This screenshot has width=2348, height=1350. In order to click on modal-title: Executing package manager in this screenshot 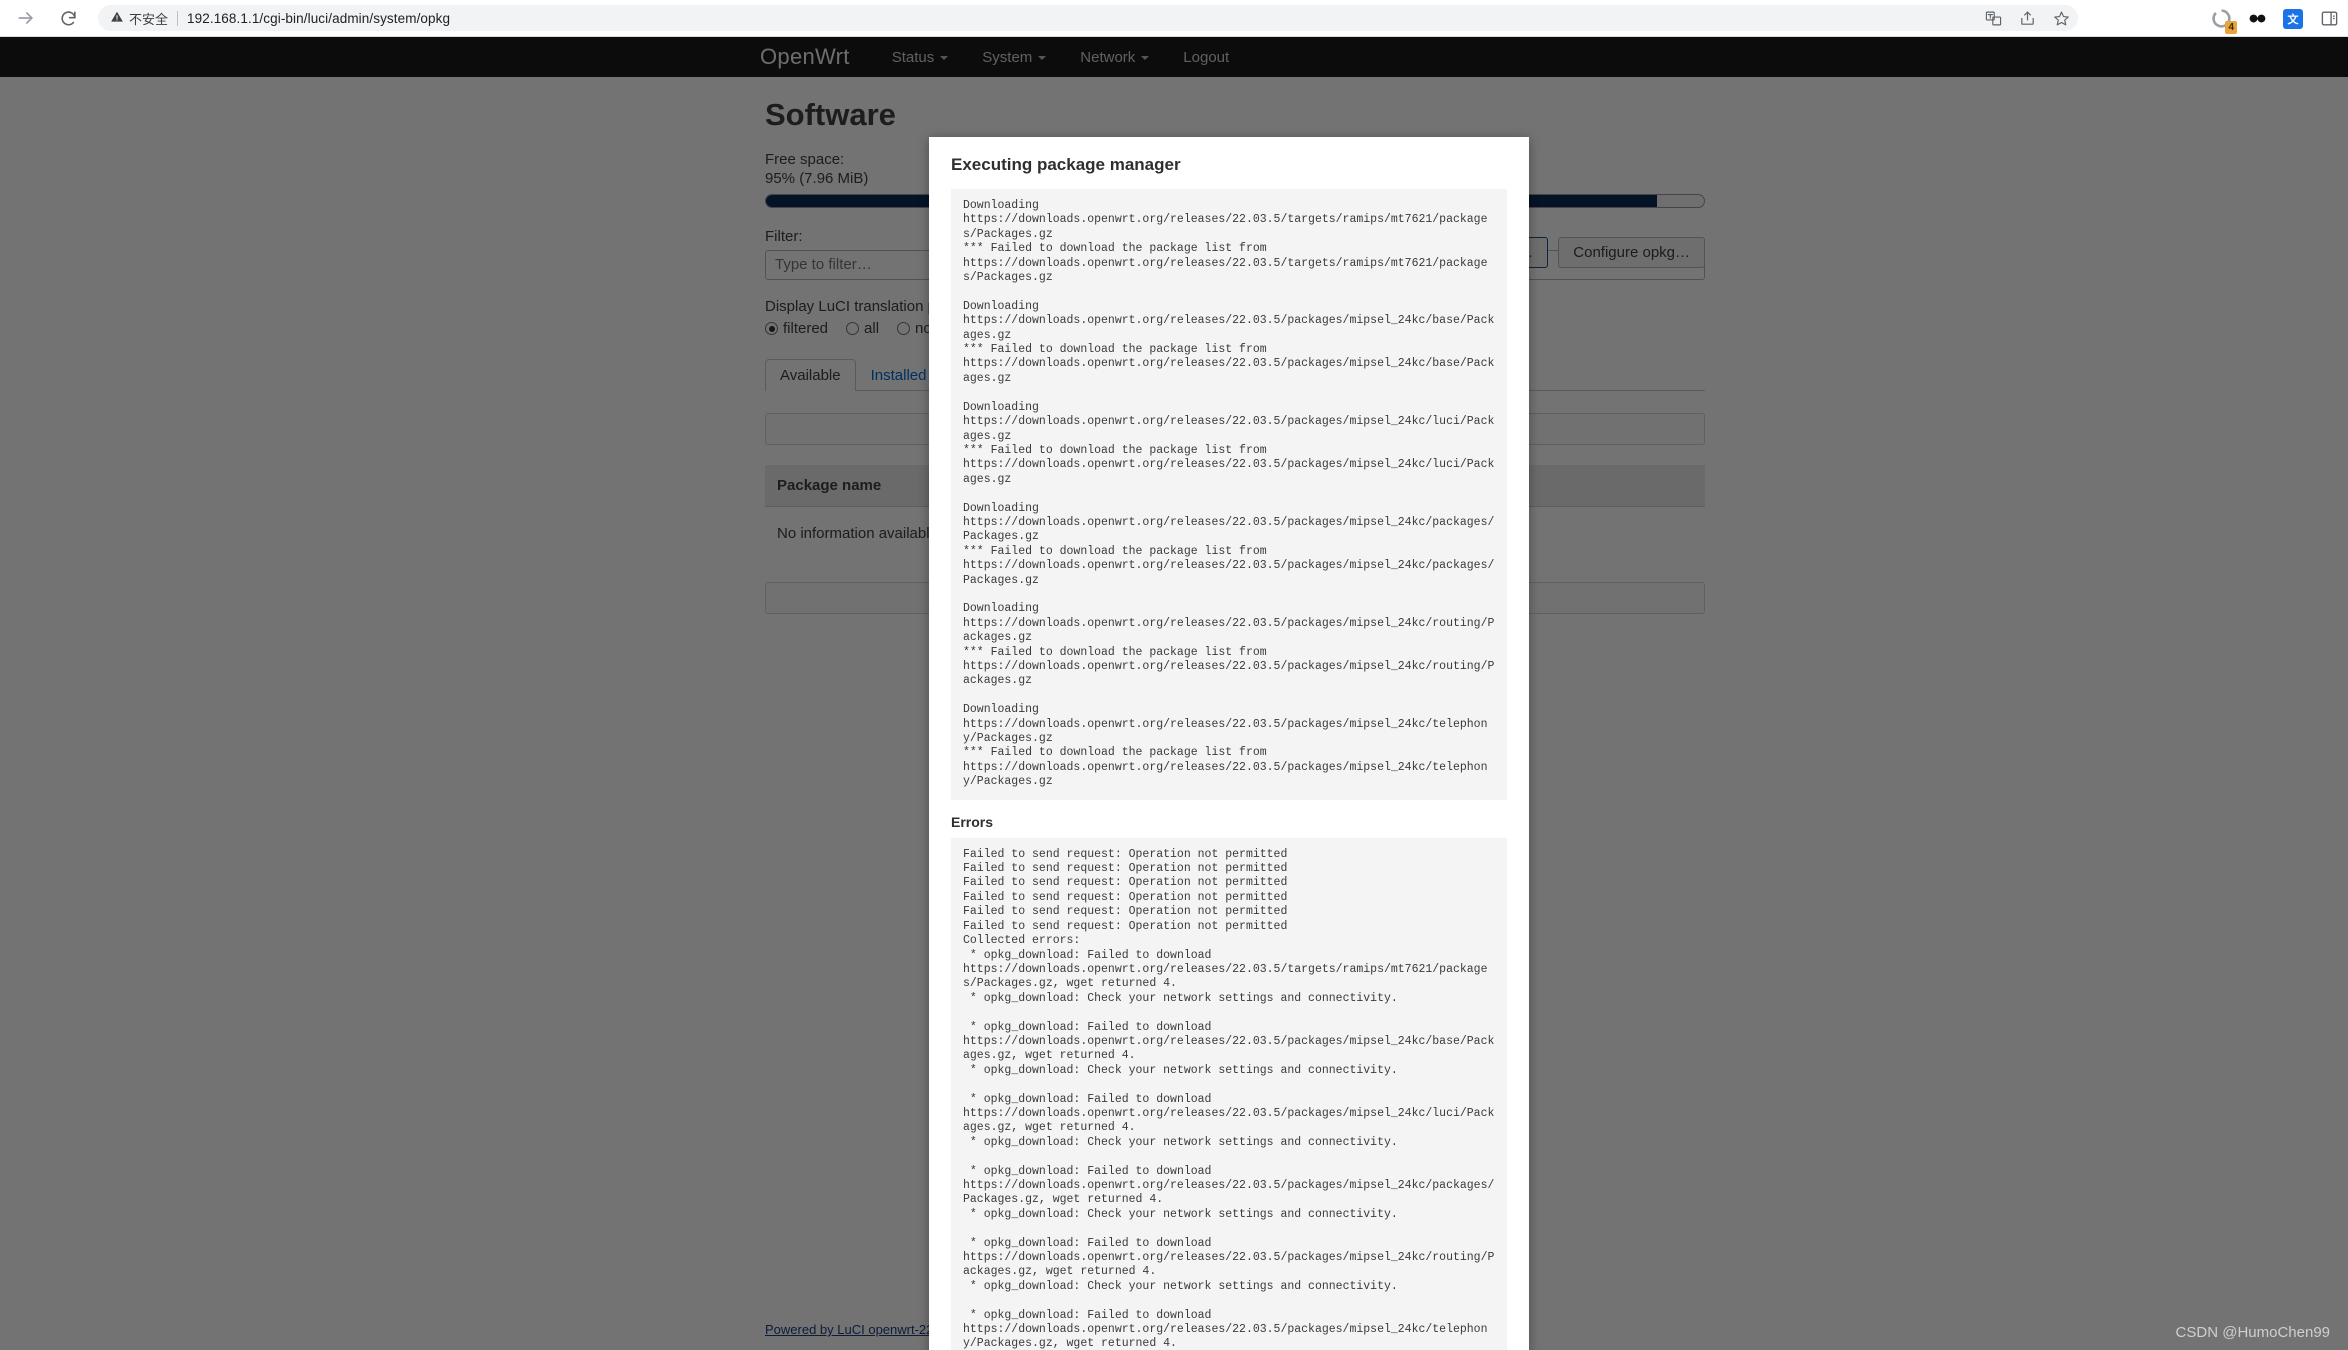, I will do `click(1066, 164)`.